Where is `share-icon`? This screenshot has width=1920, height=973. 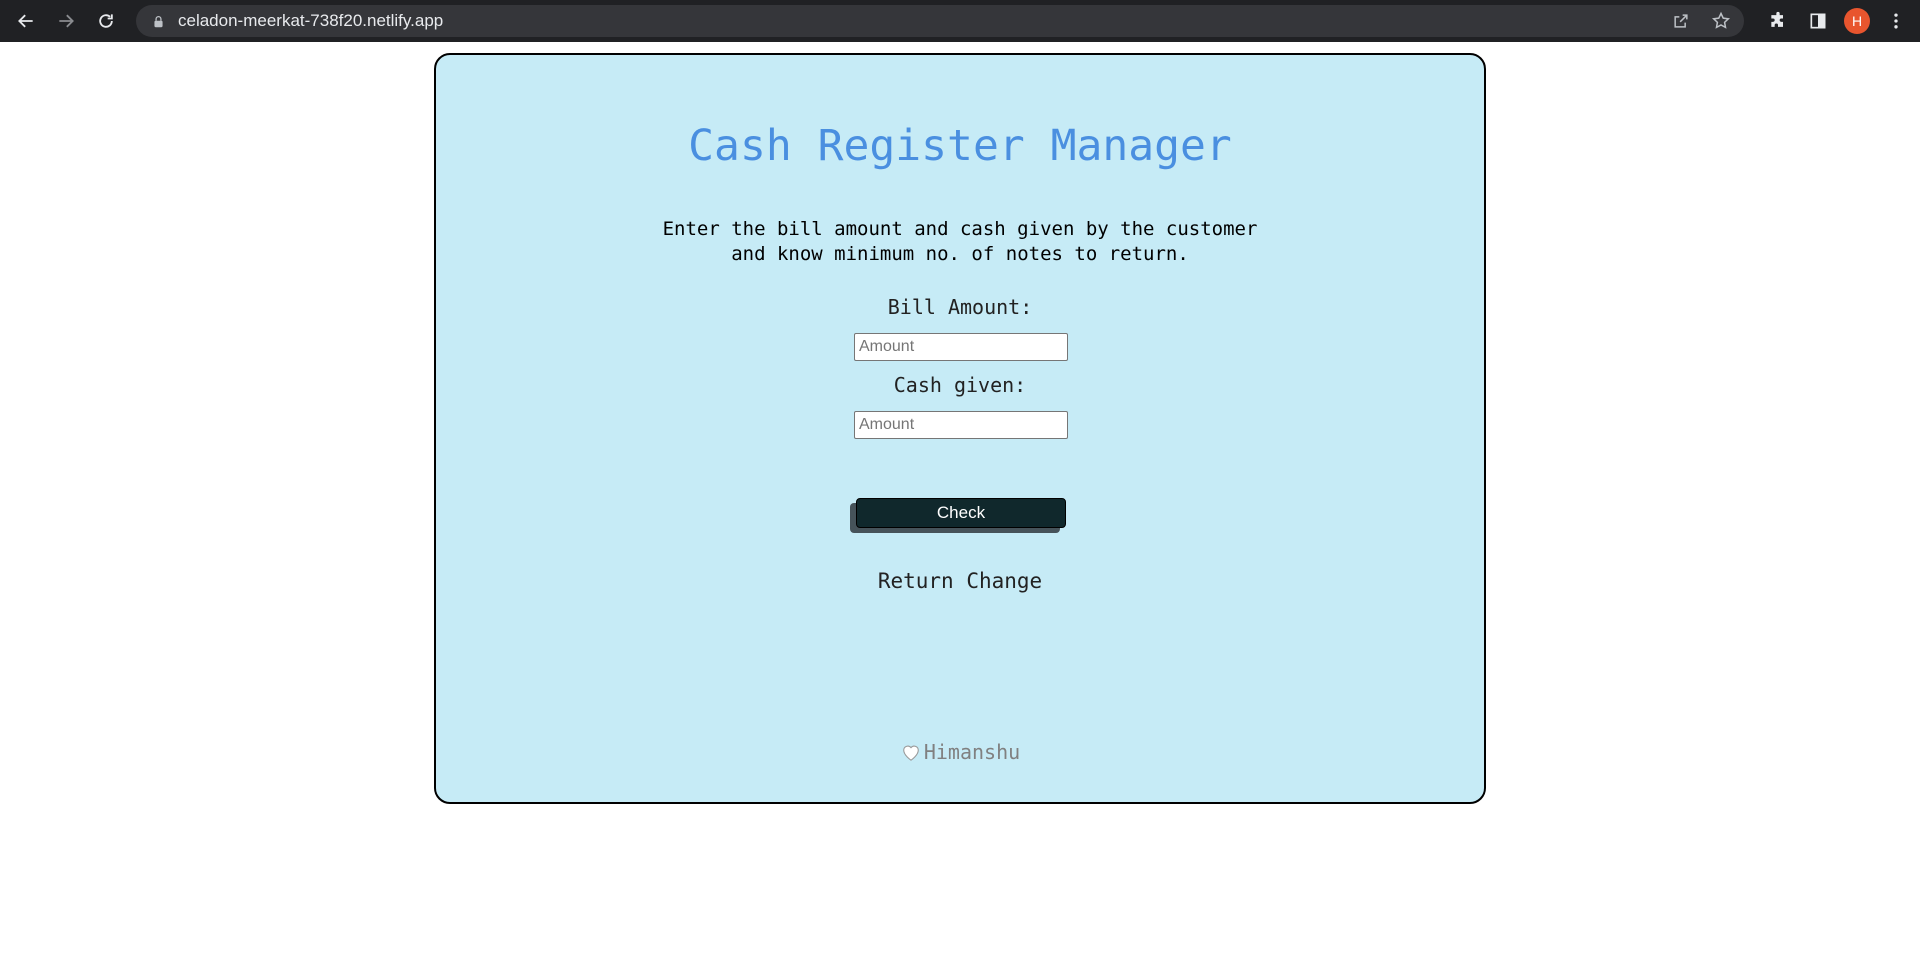 share-icon is located at coordinates (1681, 21).